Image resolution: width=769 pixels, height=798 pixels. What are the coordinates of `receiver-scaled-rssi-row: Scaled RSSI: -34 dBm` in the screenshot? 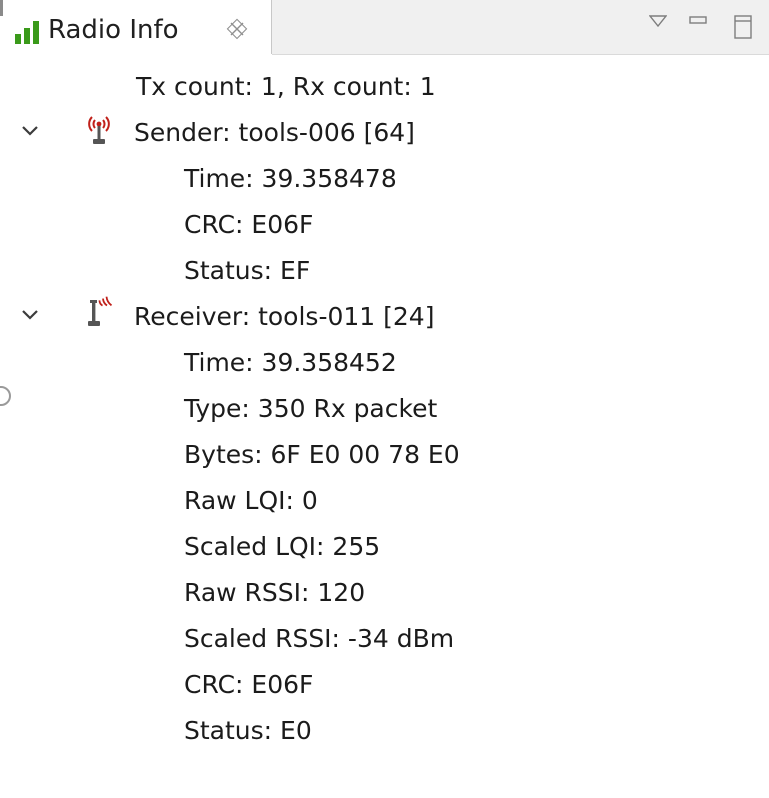 It's located at (384, 639).